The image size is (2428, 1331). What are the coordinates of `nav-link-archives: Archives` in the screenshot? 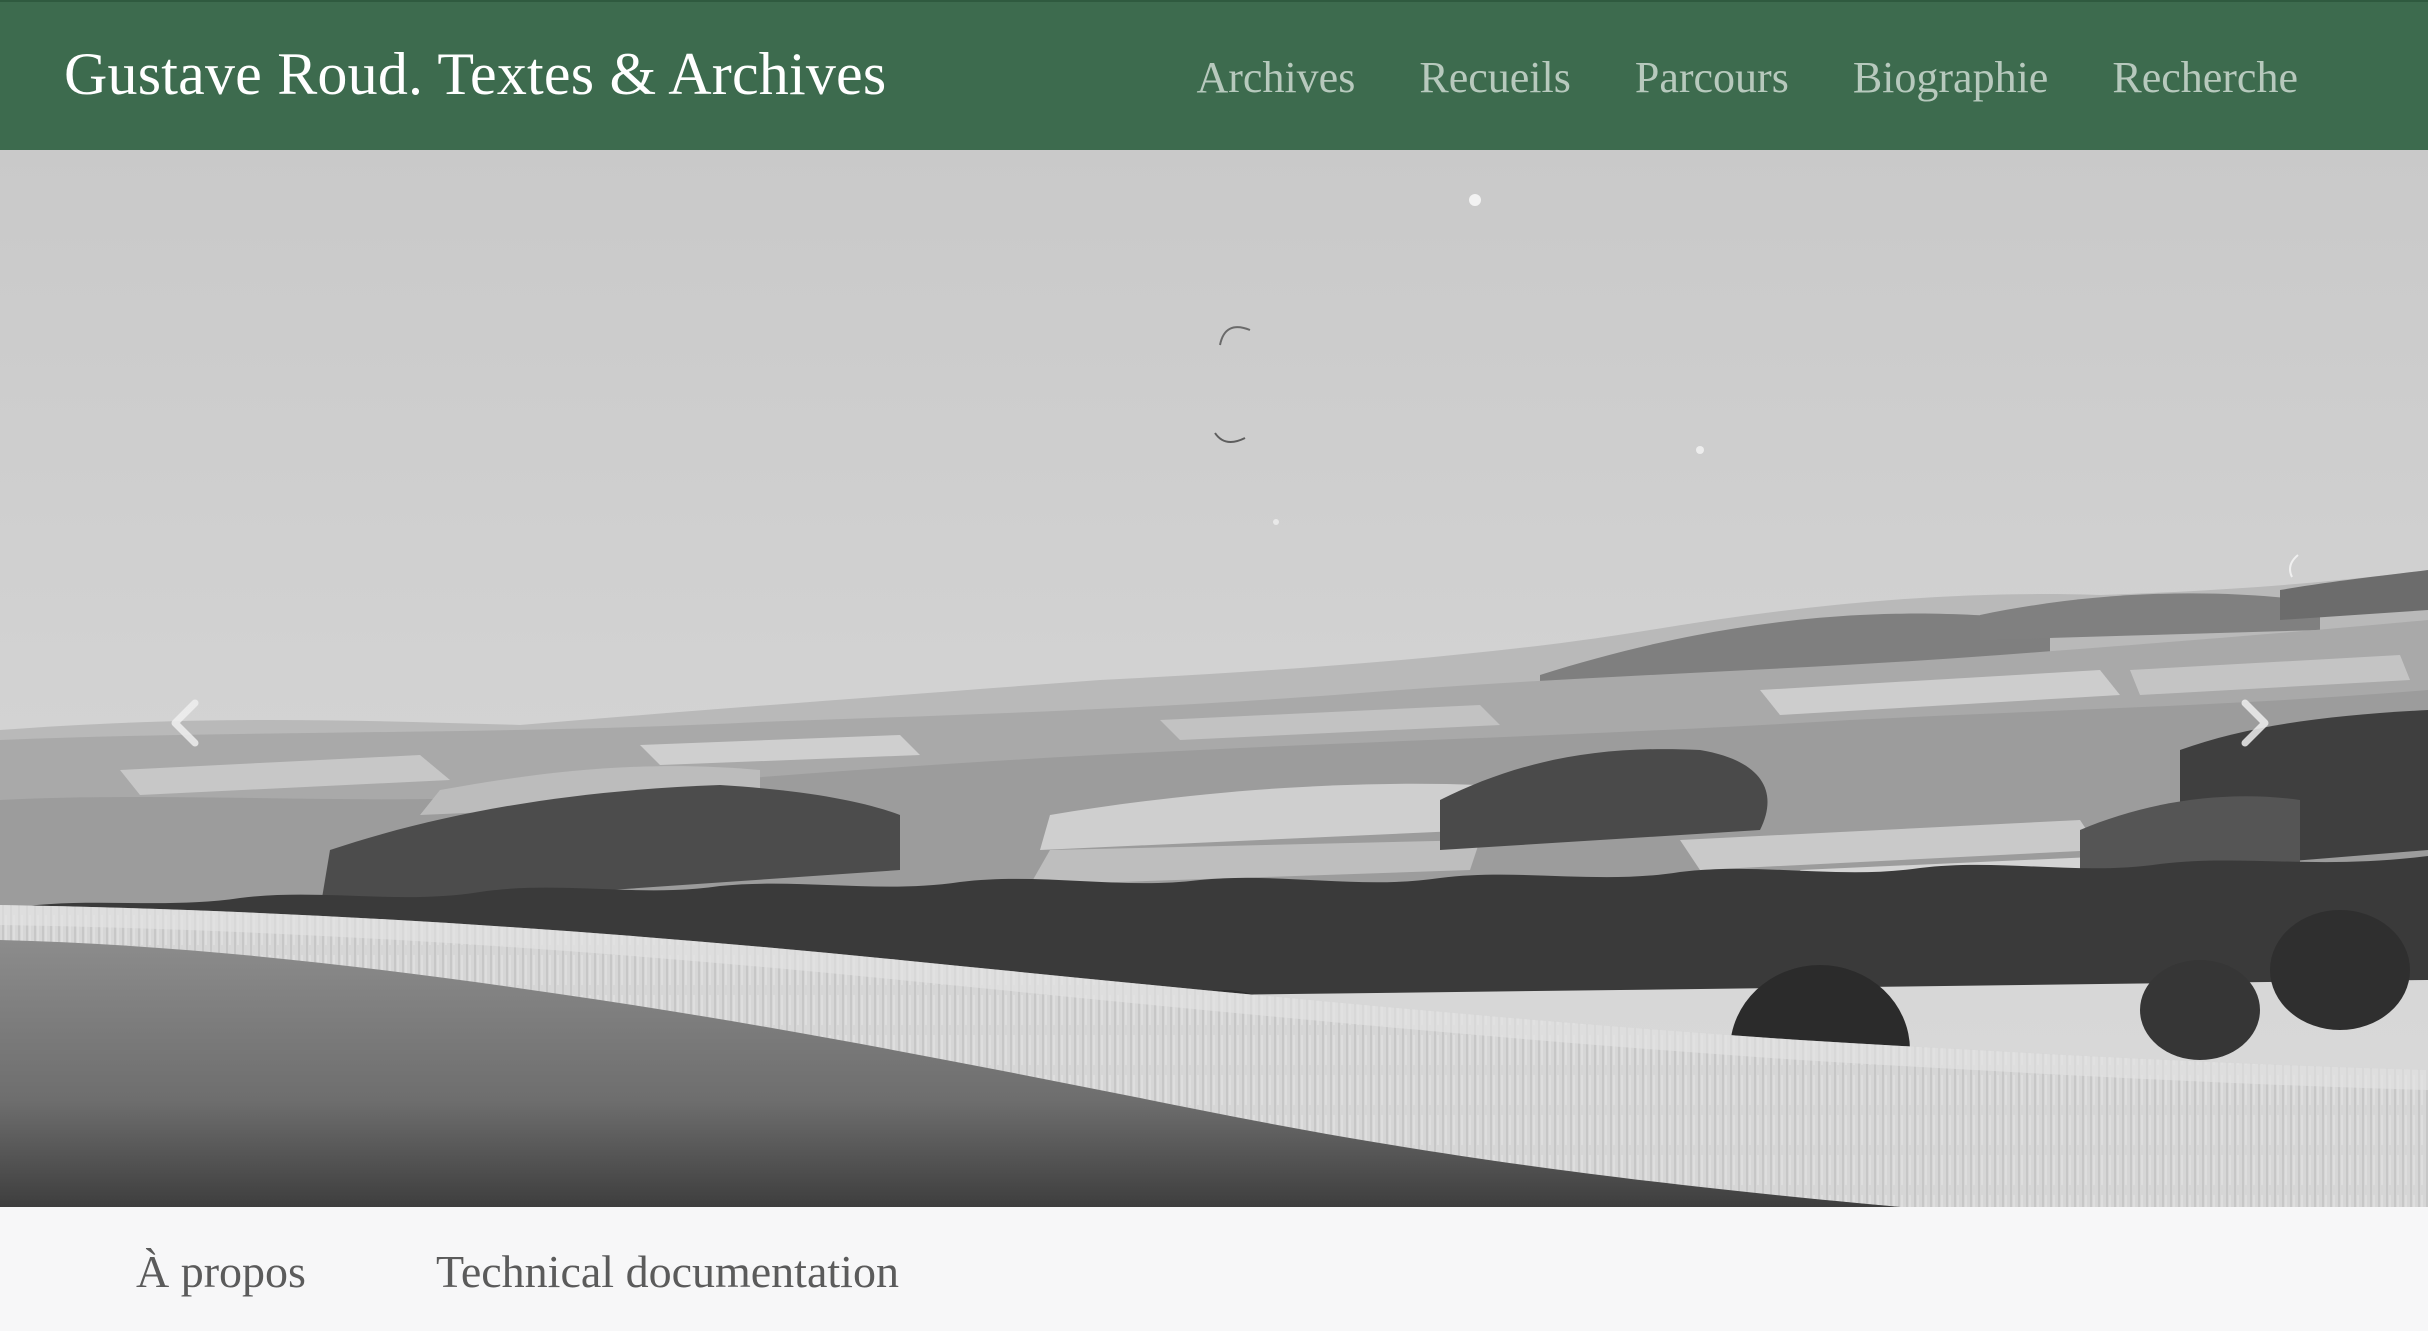 It's located at (1276, 77).